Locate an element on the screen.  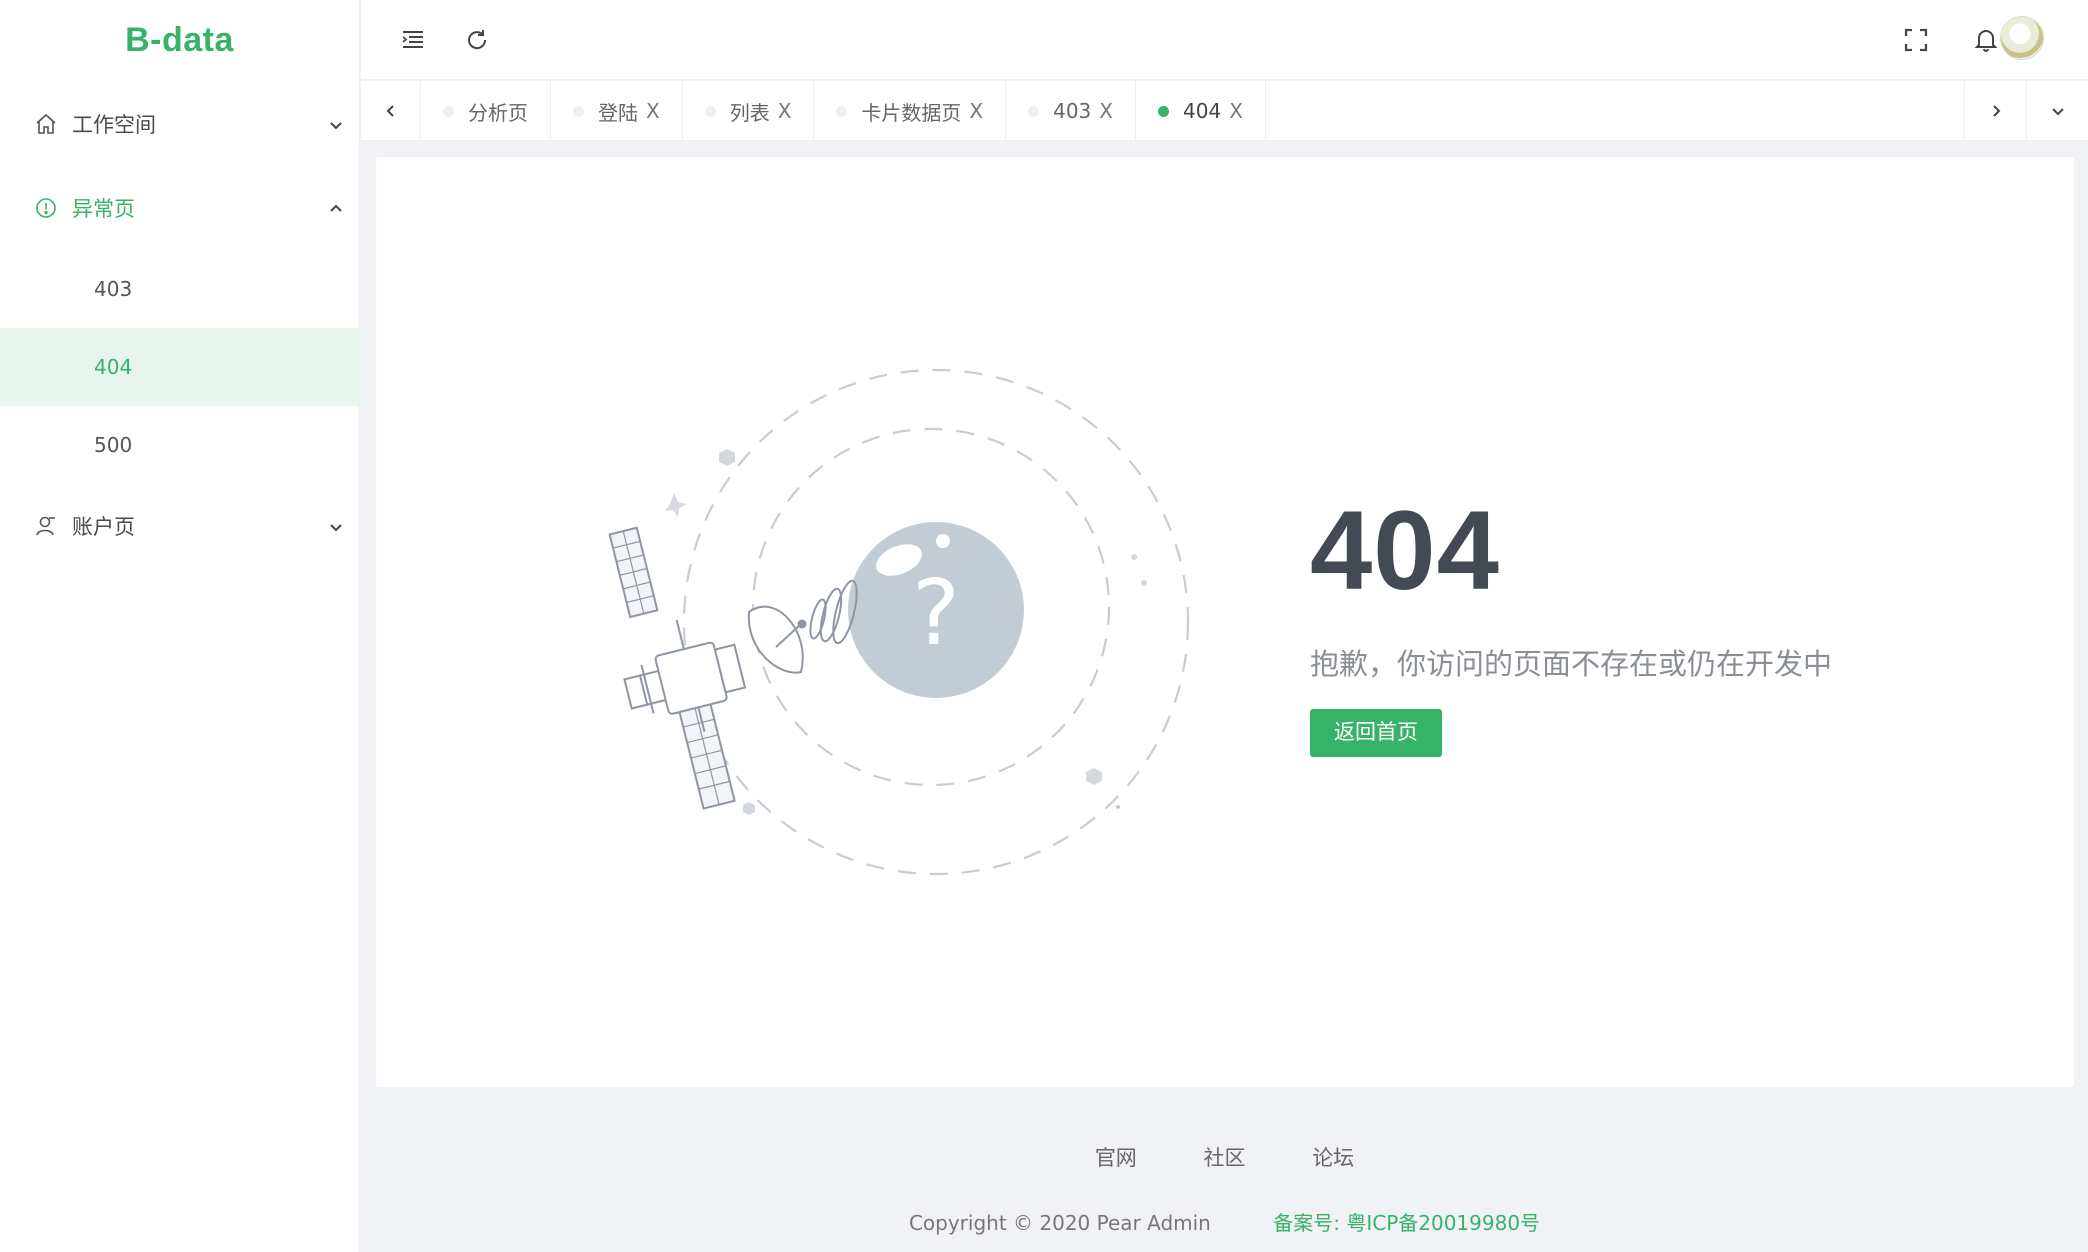
sidebar-subitem-403: 403 is located at coordinates (179, 289).